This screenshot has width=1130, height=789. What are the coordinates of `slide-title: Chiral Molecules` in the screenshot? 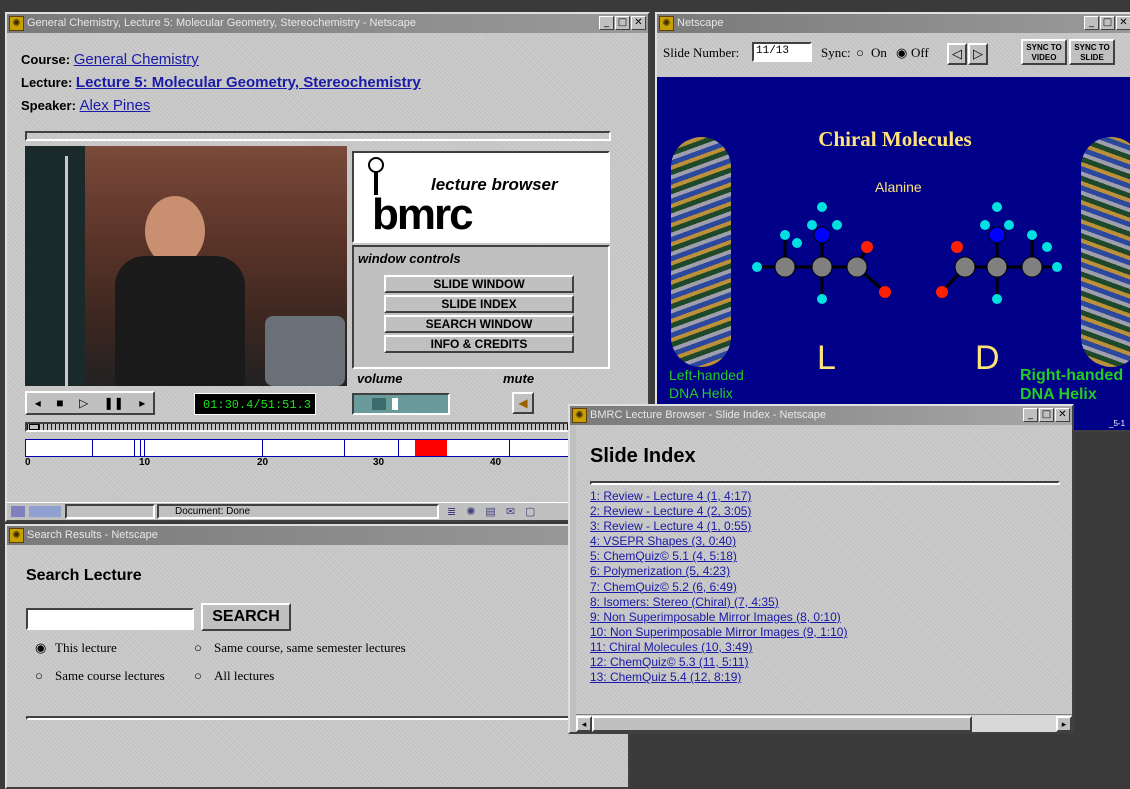 It's located at (895, 139).